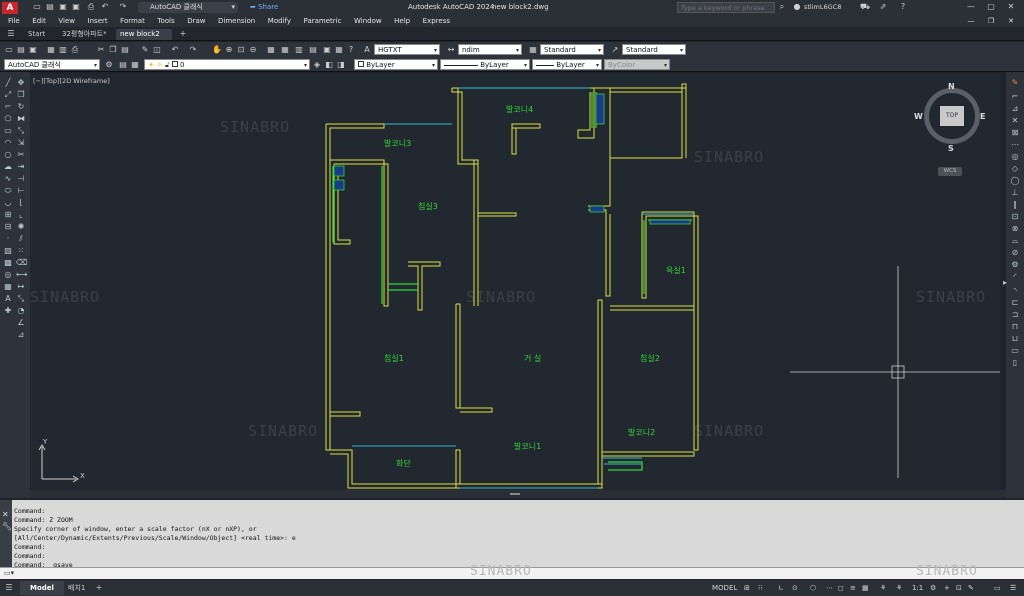  Describe the element at coordinates (217, 50) in the screenshot. I see `pan-icon: ✋` at that location.